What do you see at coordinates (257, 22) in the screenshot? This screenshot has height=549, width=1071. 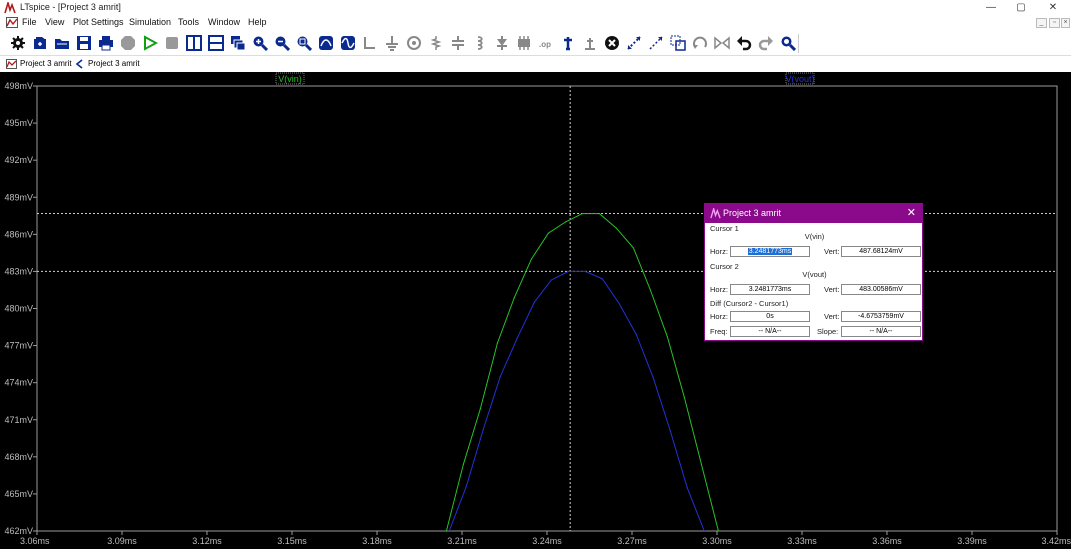 I see `menu-help: Help` at bounding box center [257, 22].